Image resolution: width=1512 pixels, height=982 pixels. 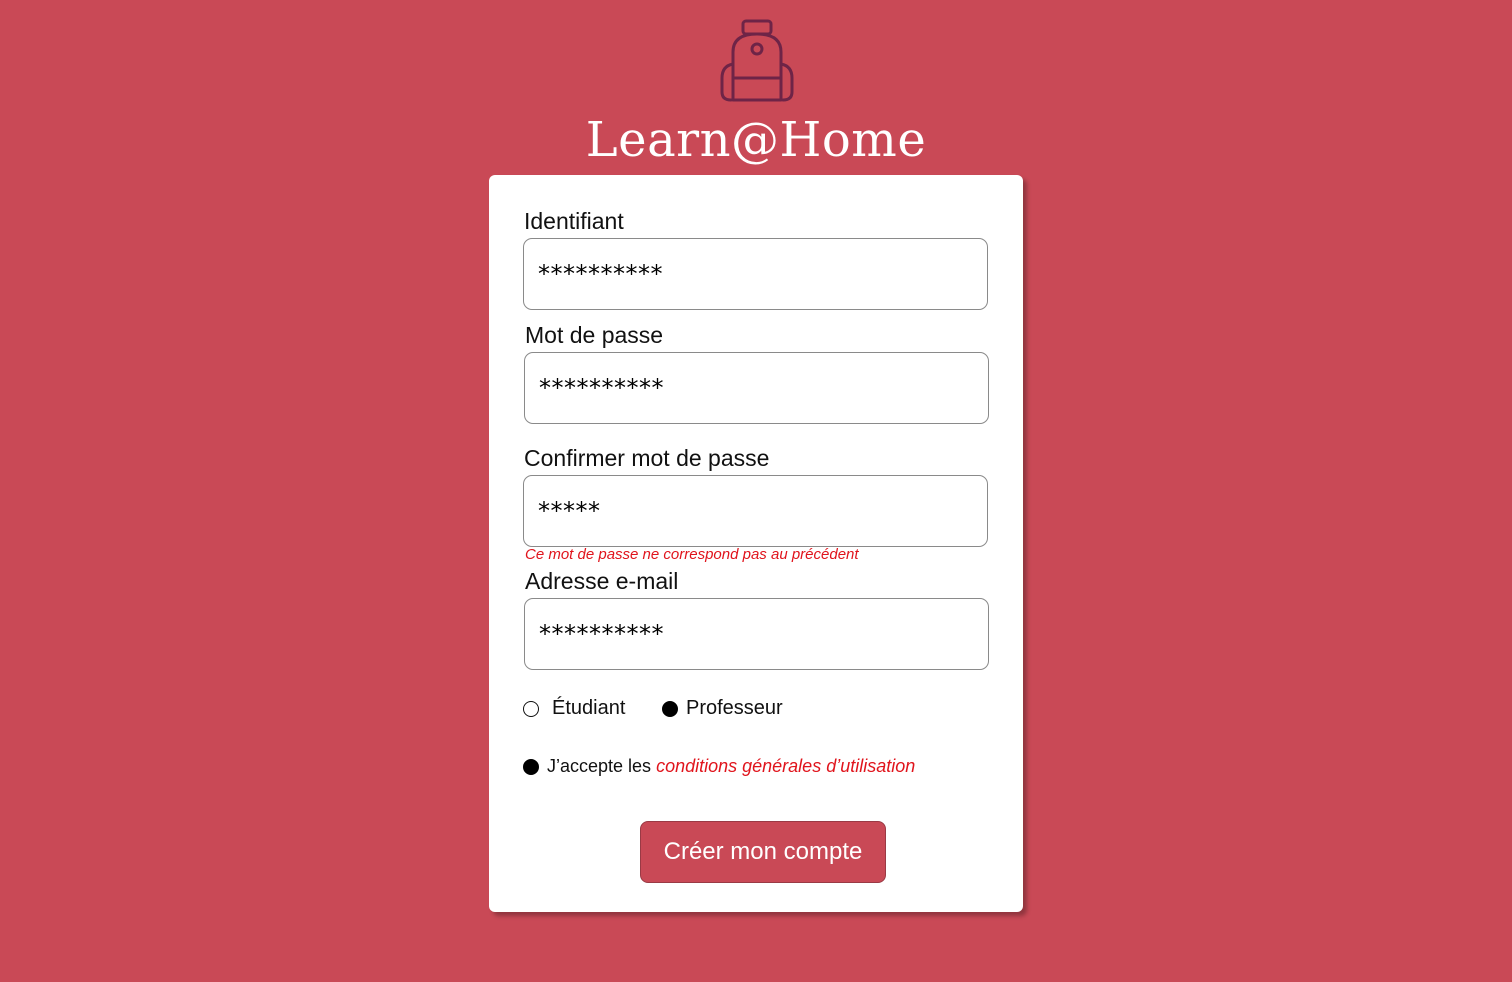 I want to click on backpack-icon, so click(x=757, y=60).